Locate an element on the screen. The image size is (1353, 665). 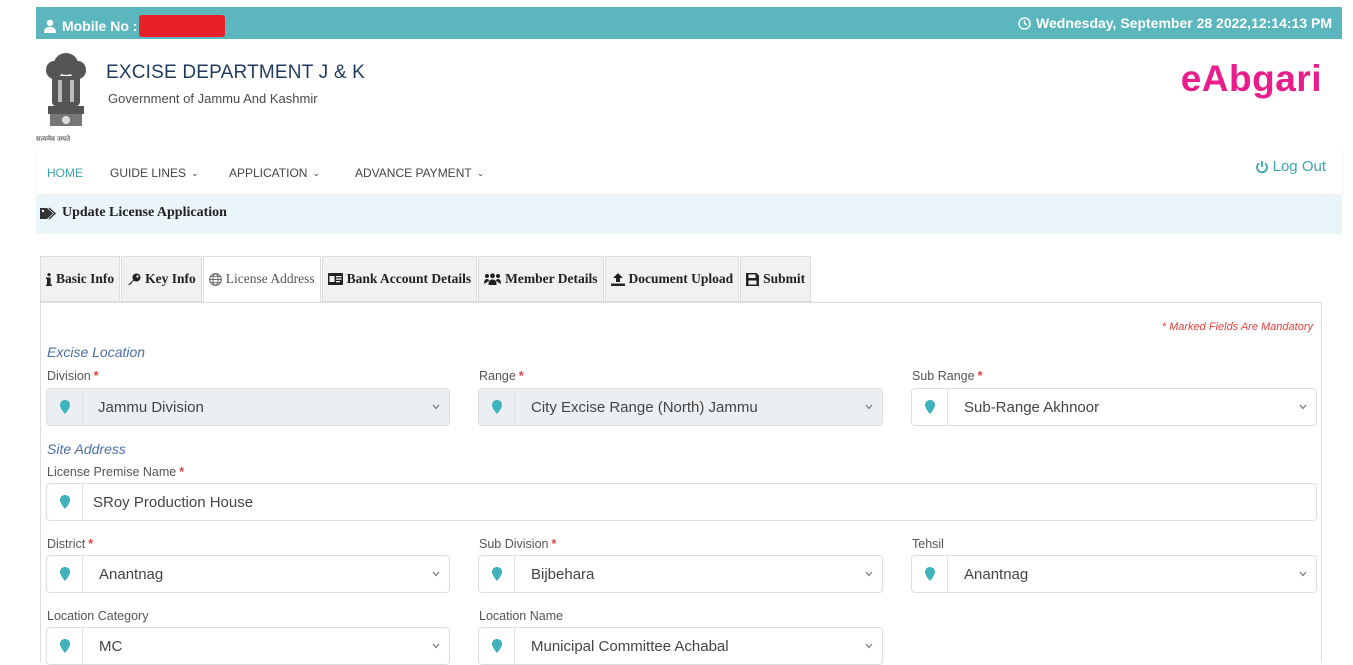
redacted-mobile-number is located at coordinates (182, 26).